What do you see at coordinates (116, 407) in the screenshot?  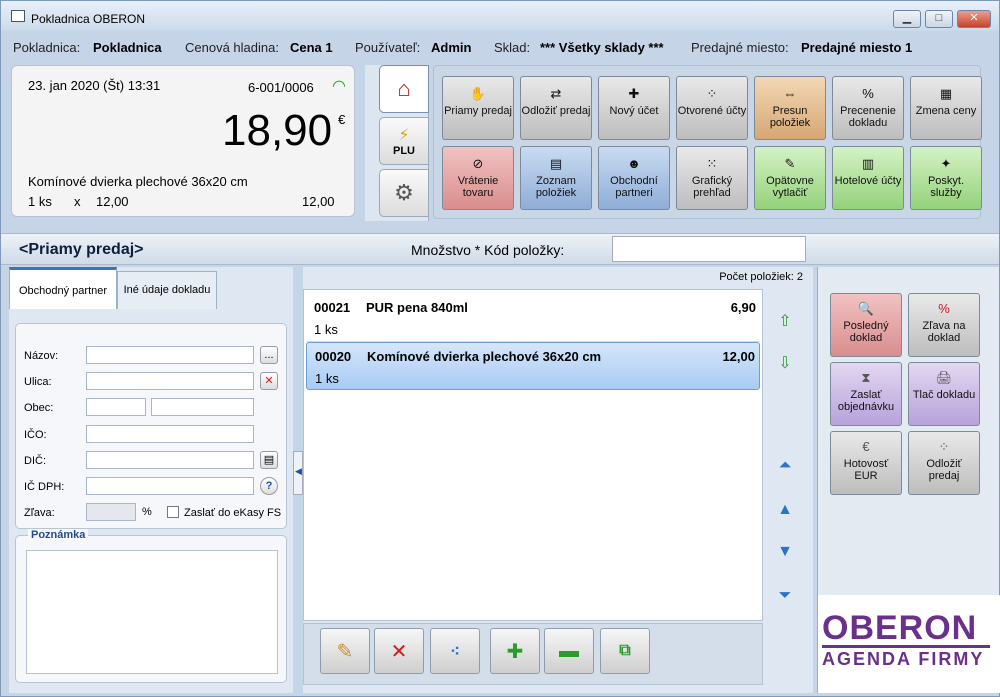 I see `zip-field` at bounding box center [116, 407].